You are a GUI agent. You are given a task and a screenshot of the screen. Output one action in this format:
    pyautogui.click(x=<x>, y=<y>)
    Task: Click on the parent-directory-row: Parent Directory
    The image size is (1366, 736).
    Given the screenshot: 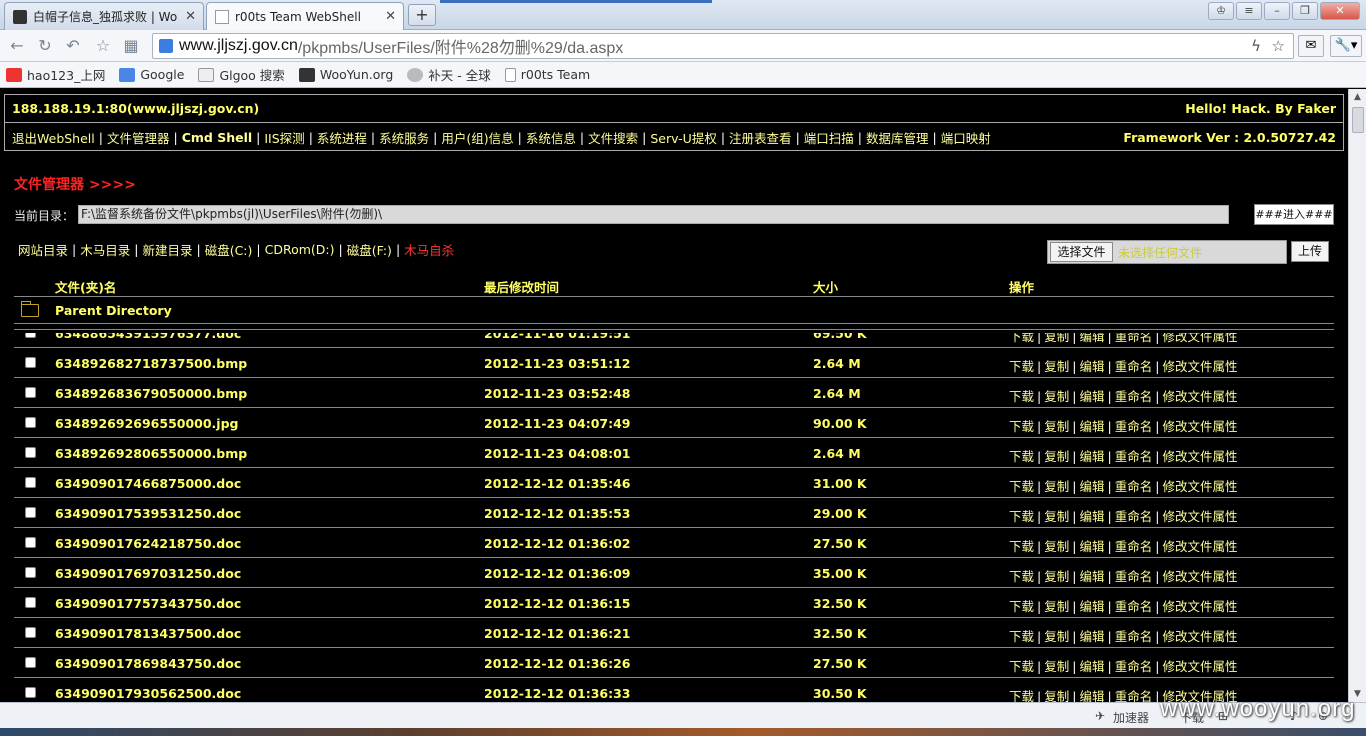 What is the action you would take?
    pyautogui.click(x=674, y=310)
    